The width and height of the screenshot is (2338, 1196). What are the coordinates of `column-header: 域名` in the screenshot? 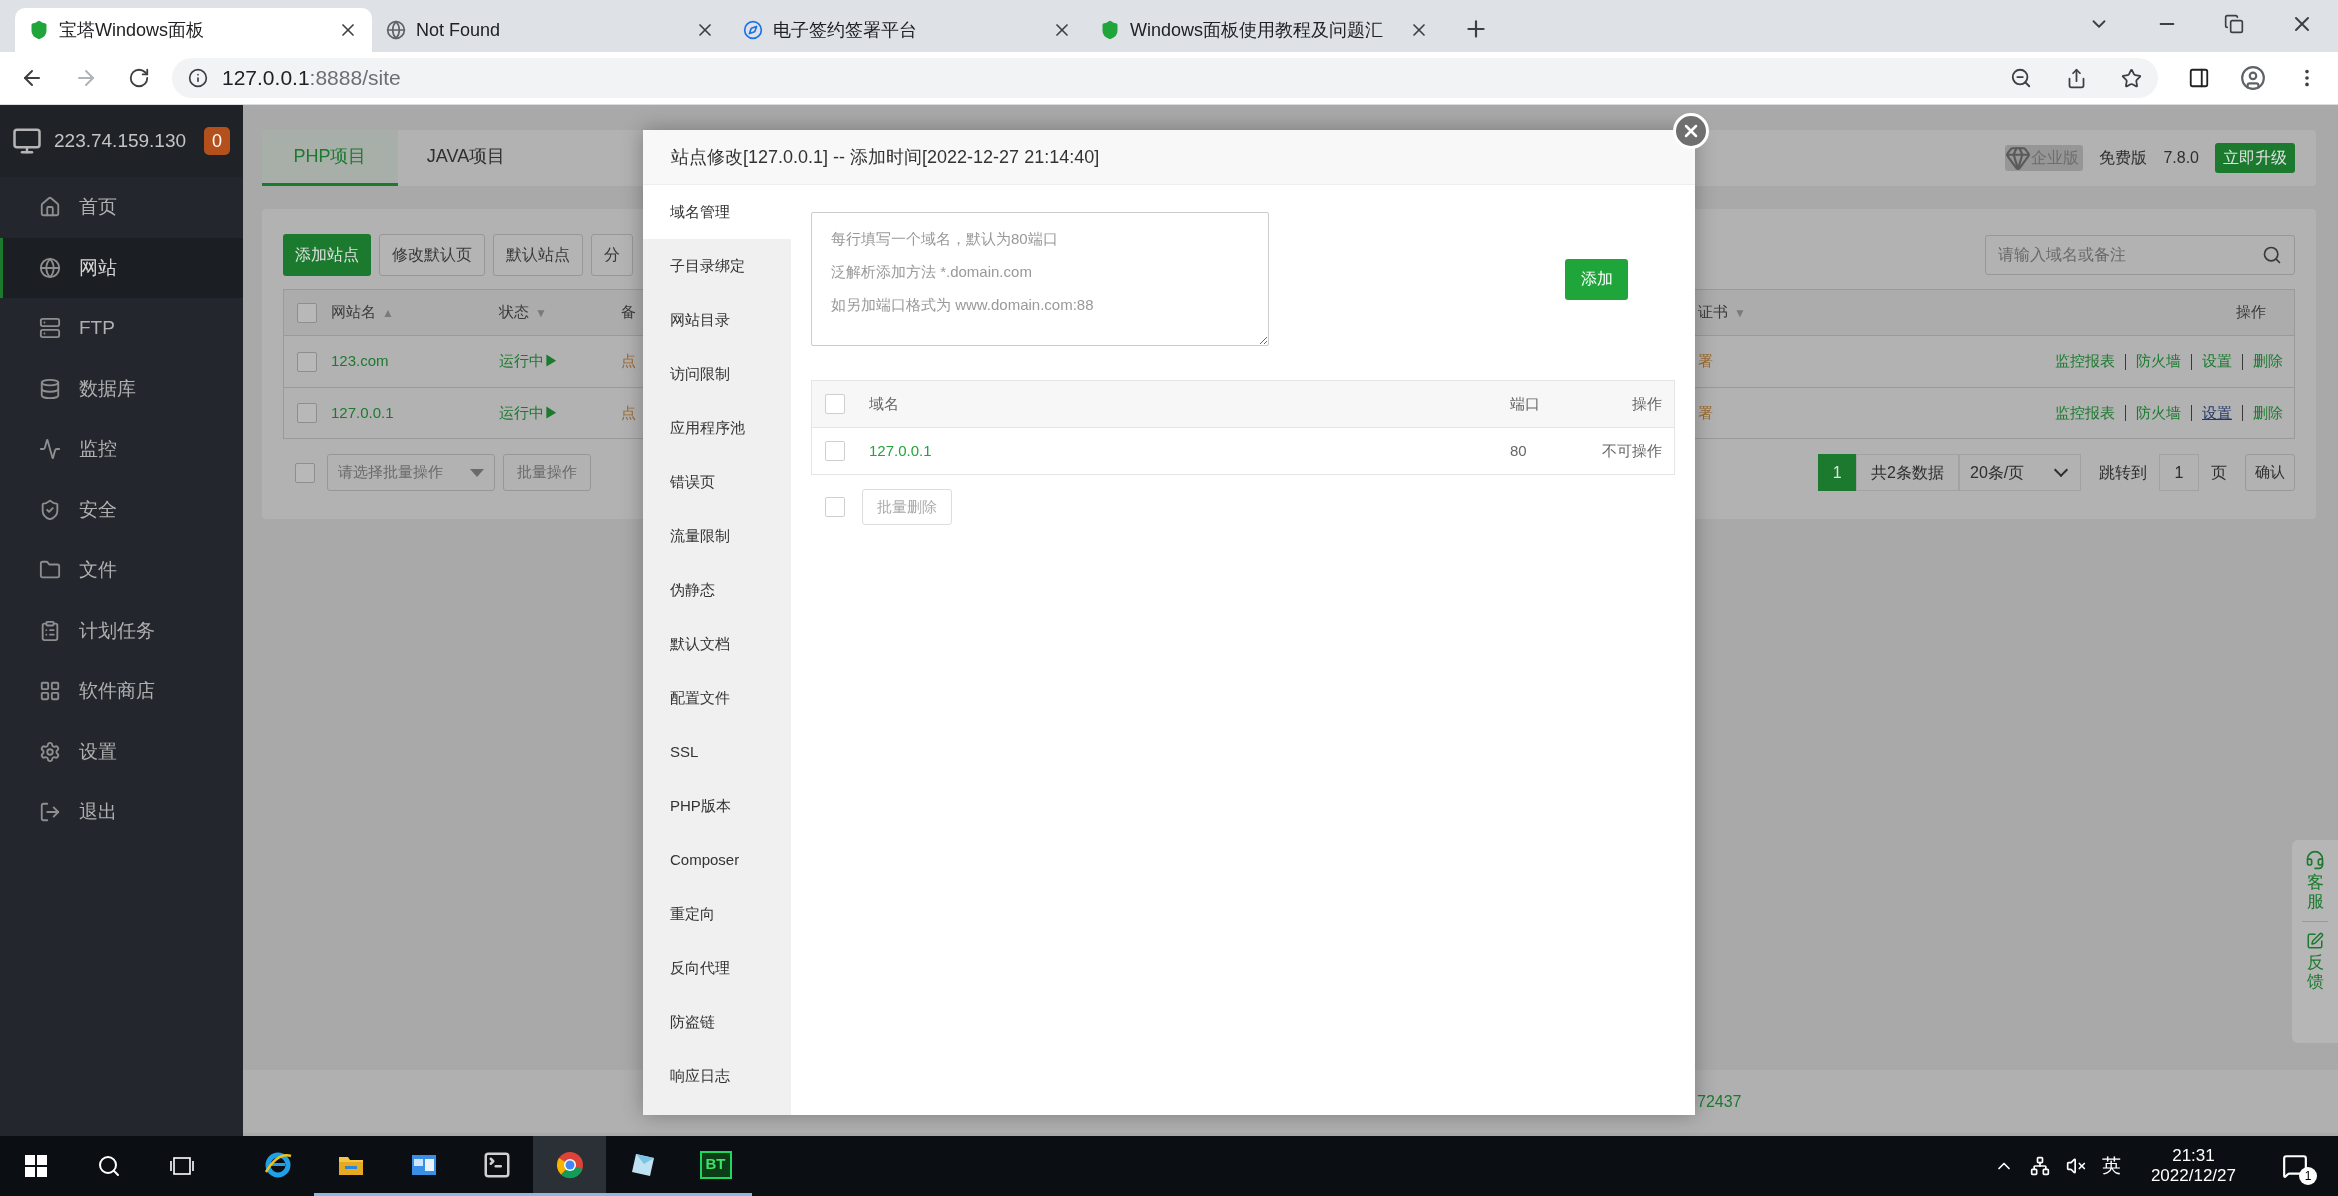 It's located at (884, 403).